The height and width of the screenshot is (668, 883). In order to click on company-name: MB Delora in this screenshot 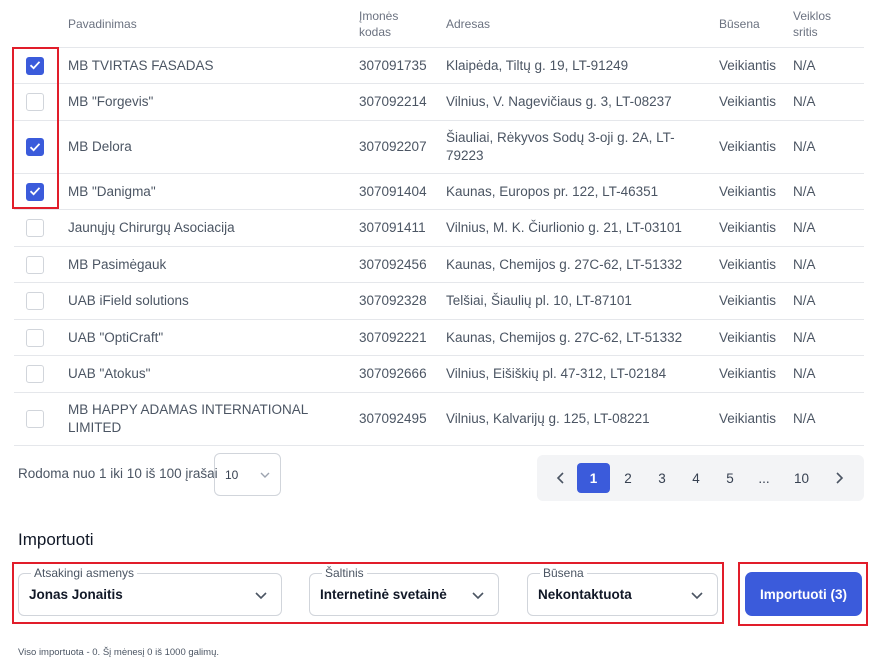, I will do `click(100, 146)`.